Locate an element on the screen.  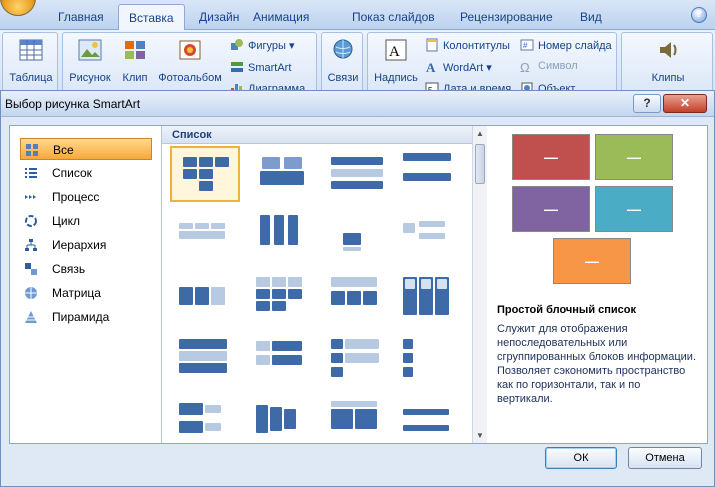
group-tables: Таблица is located at coordinates (30, 63).